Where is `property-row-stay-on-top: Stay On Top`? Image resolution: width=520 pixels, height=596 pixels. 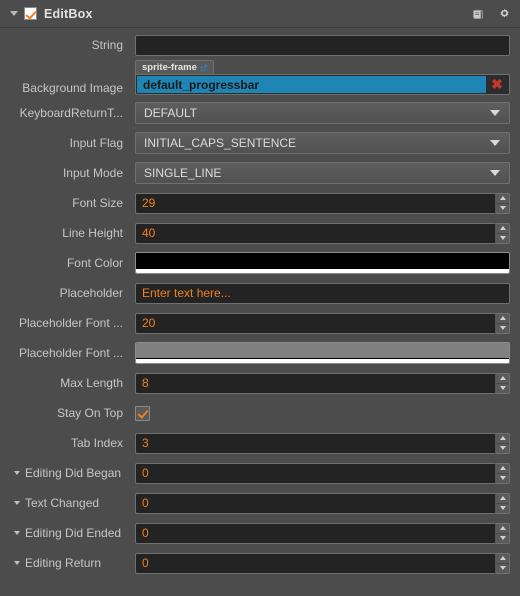
property-row-stay-on-top: Stay On Top is located at coordinates (260, 413).